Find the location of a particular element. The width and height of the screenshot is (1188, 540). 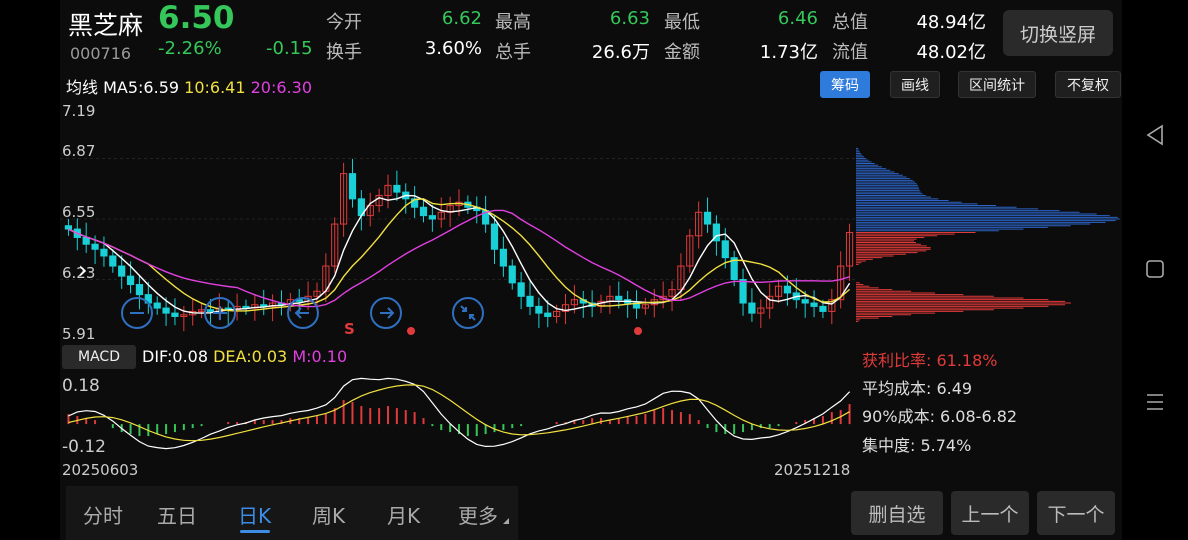

previous-stock-button: 上一个 is located at coordinates (990, 513).